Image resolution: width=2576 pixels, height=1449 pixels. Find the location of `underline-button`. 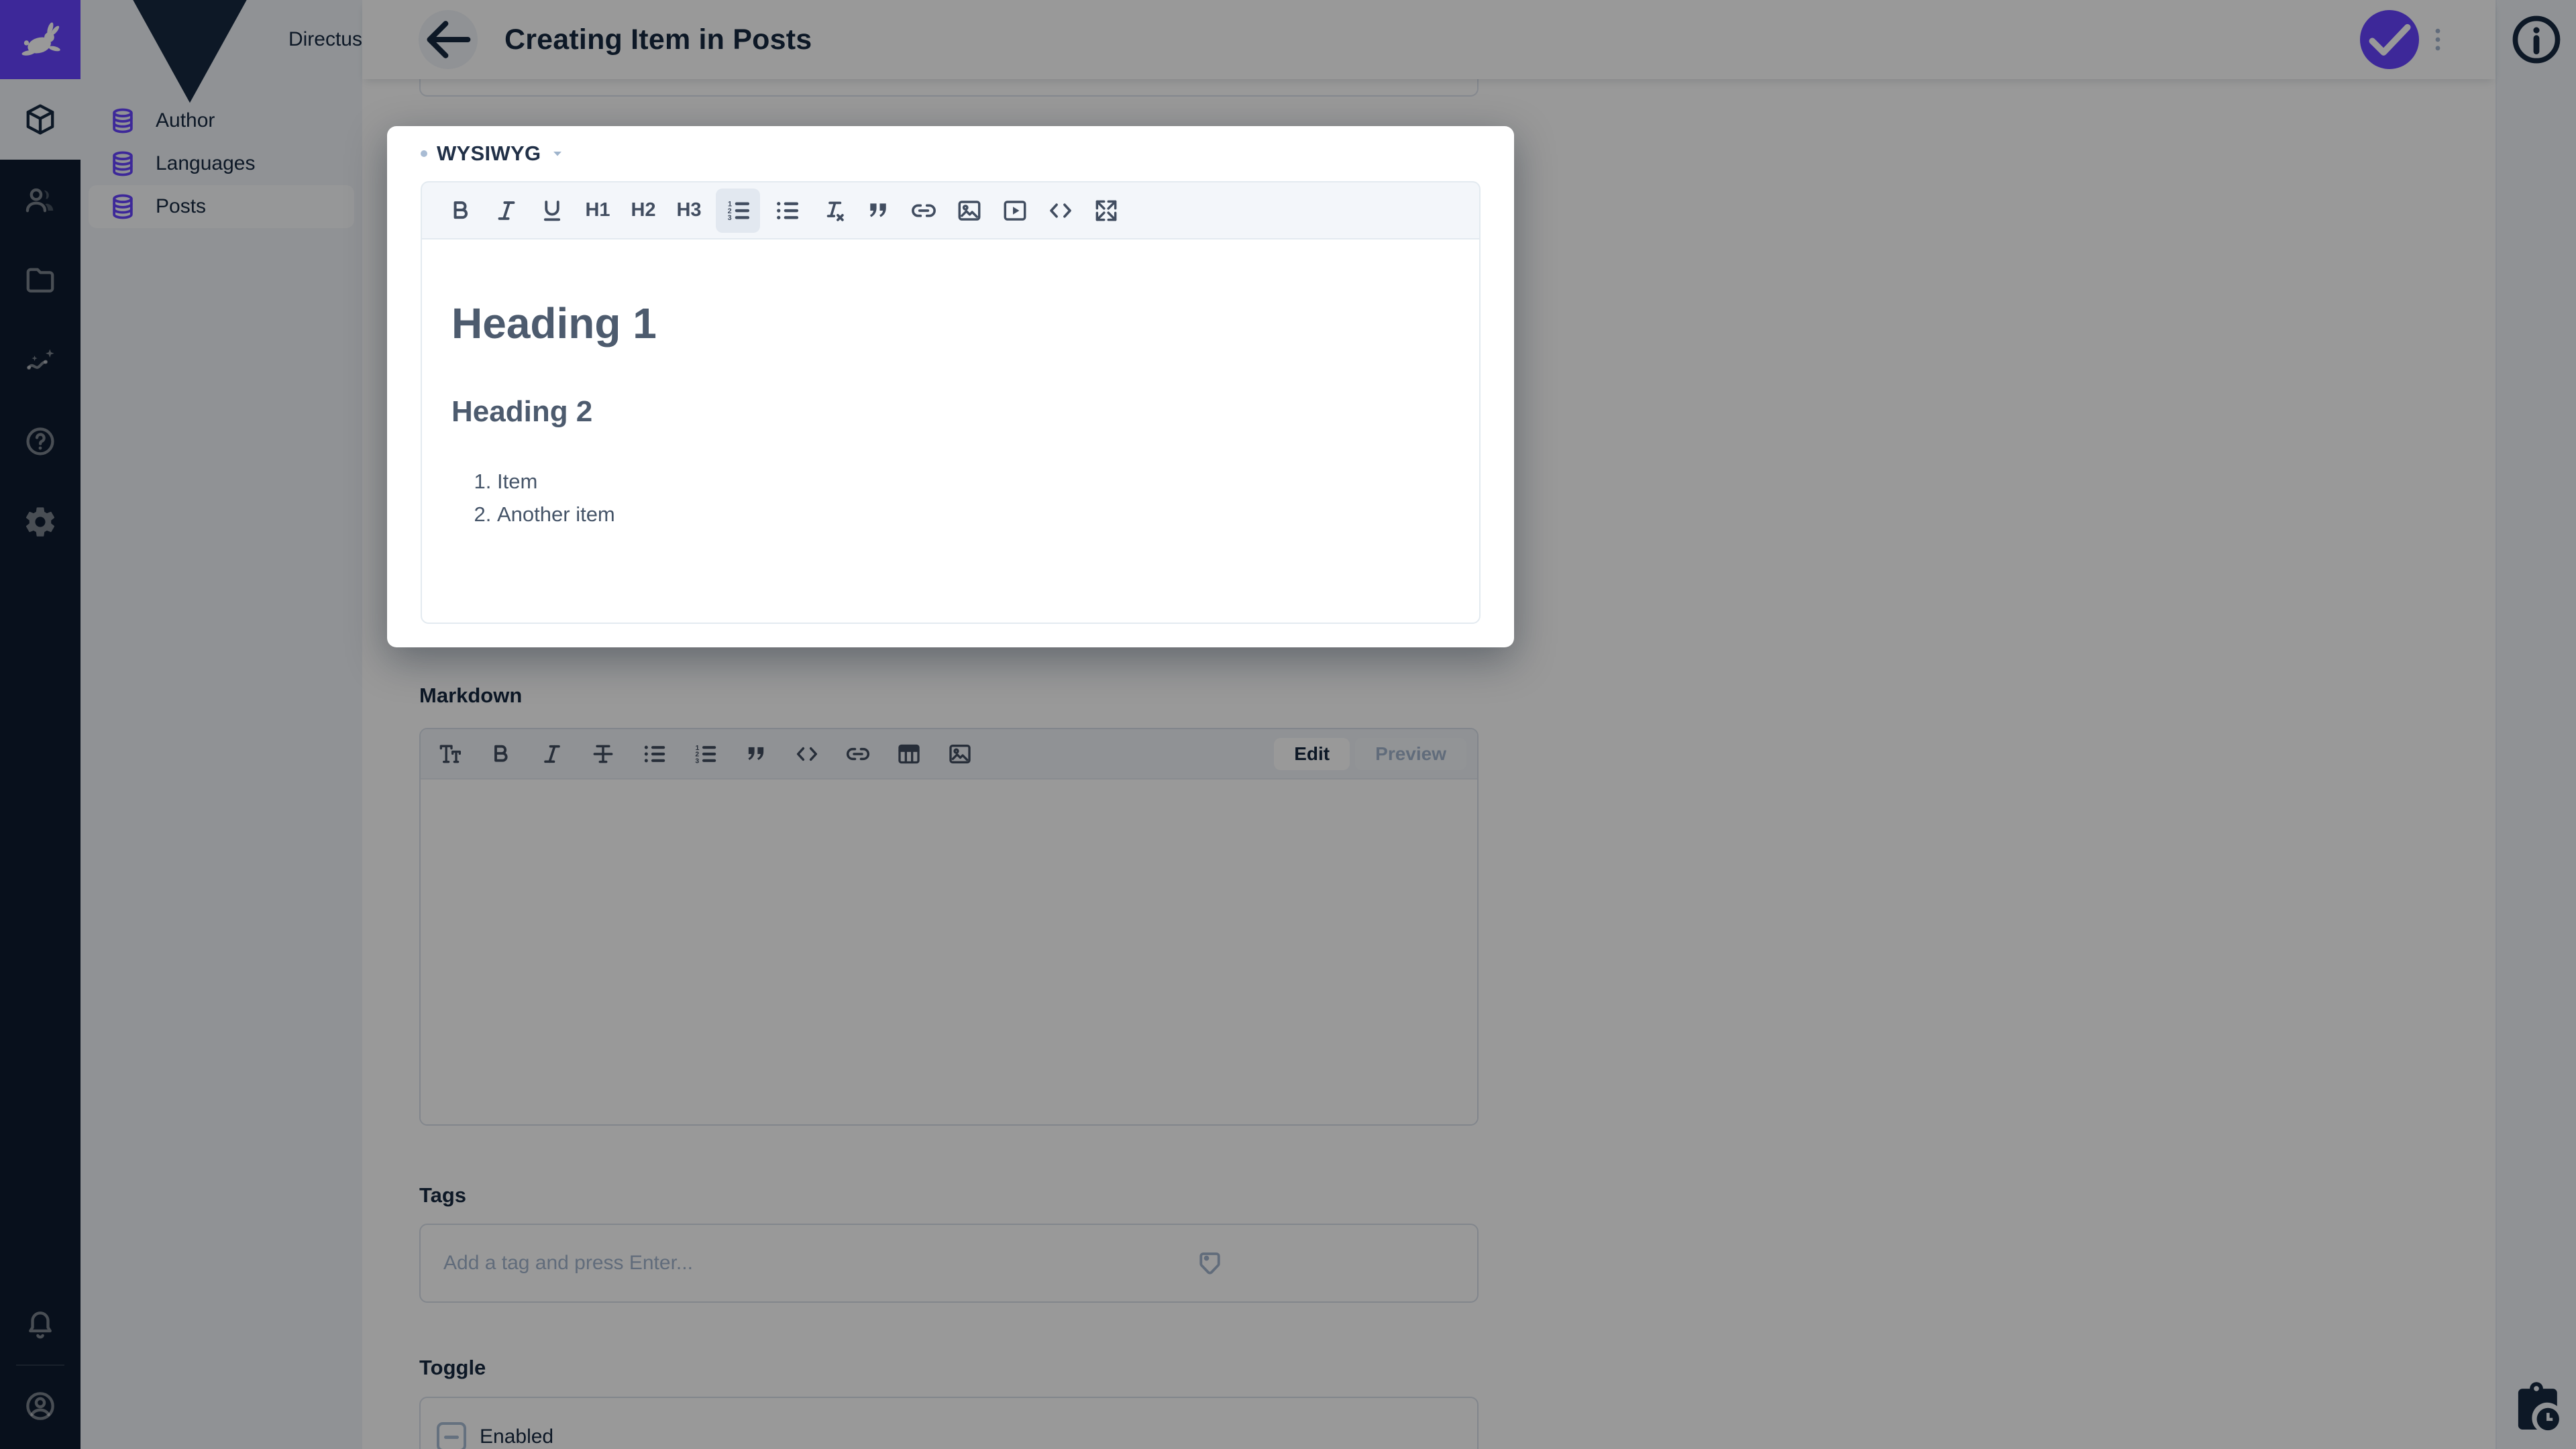

underline-button is located at coordinates (552, 210).